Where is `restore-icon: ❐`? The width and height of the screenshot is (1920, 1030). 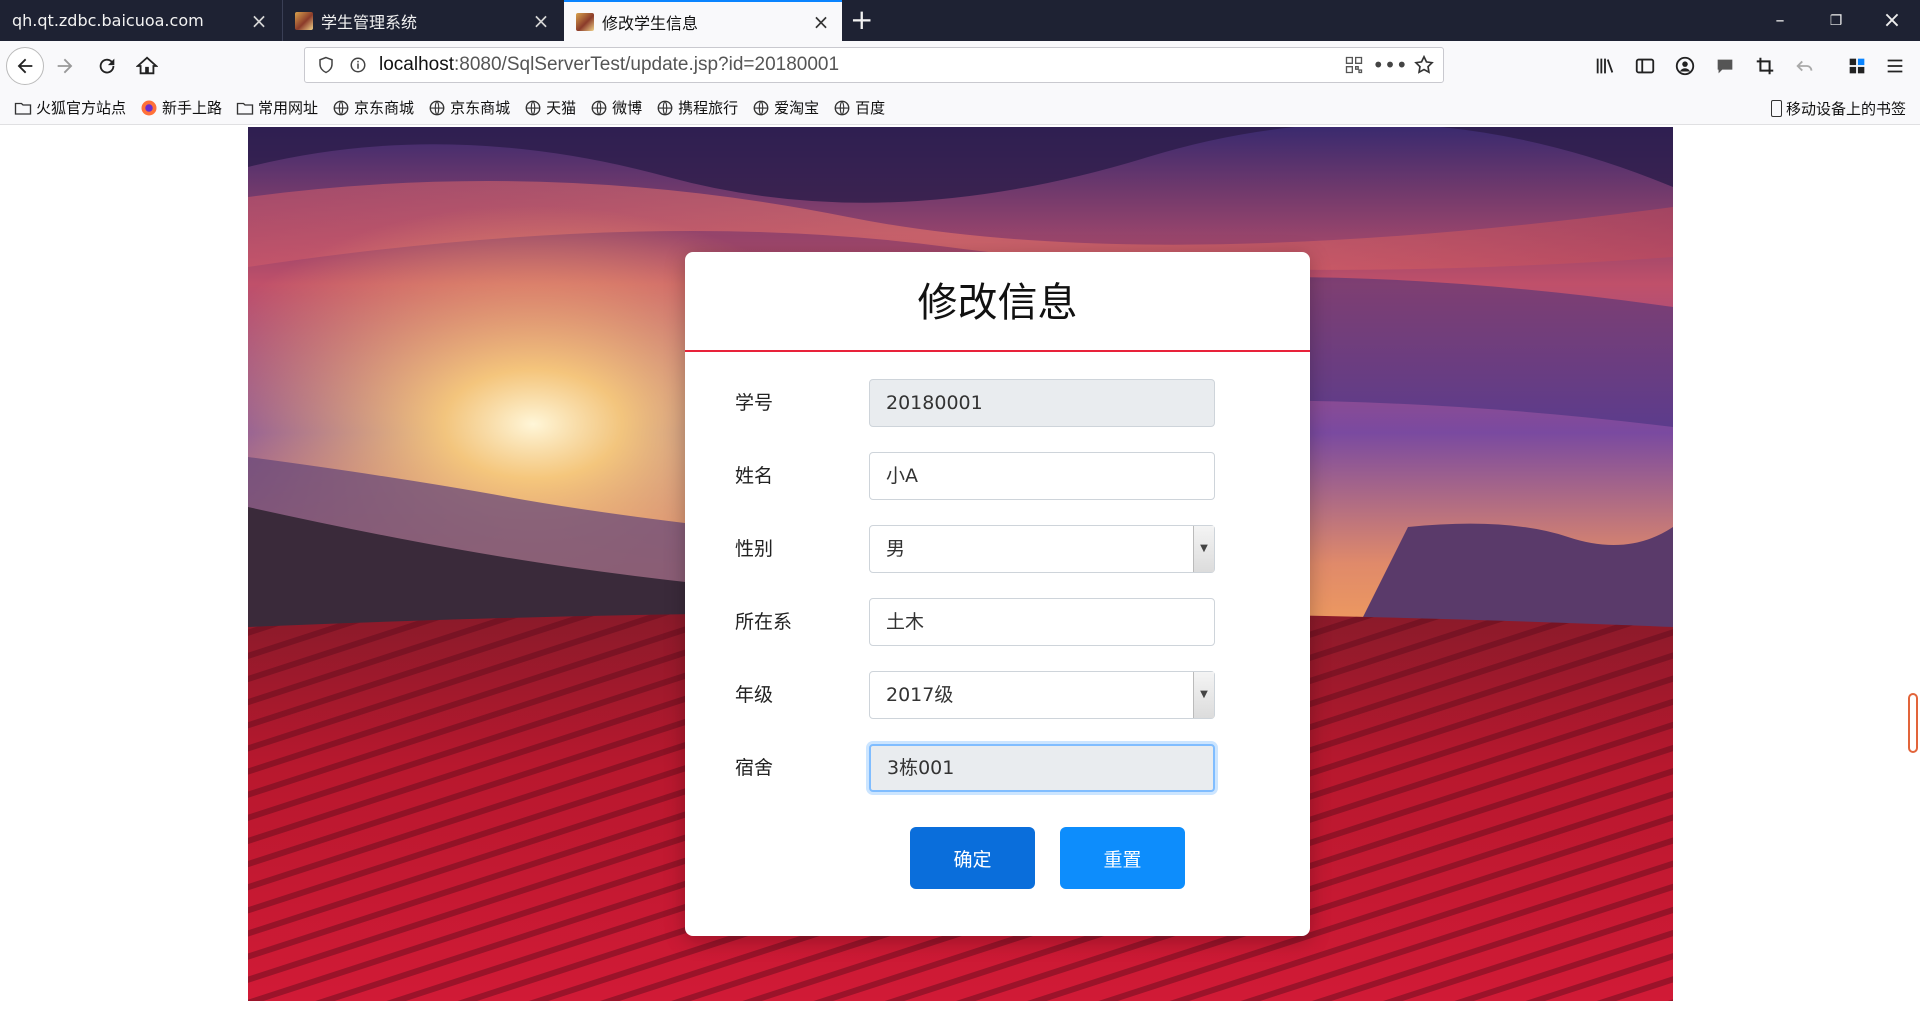
restore-icon: ❐ is located at coordinates (1836, 20).